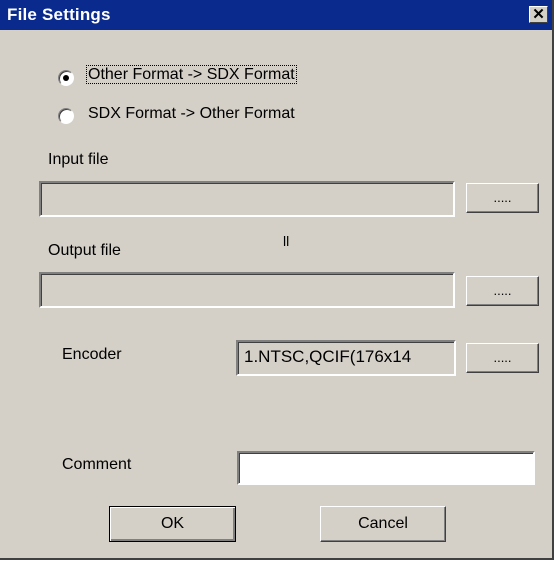 The height and width of the screenshot is (562, 556). I want to click on radio-selected-dot, so click(66, 78).